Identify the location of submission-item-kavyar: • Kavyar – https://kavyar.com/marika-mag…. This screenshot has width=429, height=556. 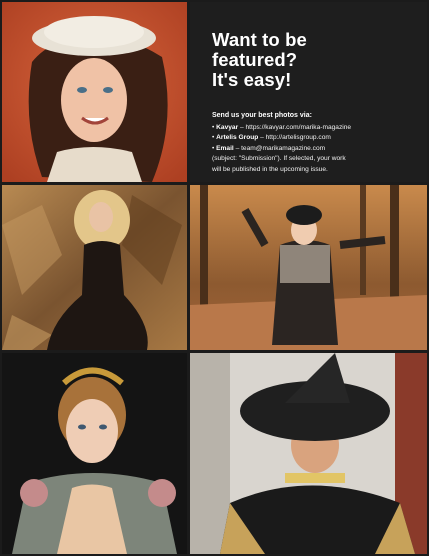
(311, 128).